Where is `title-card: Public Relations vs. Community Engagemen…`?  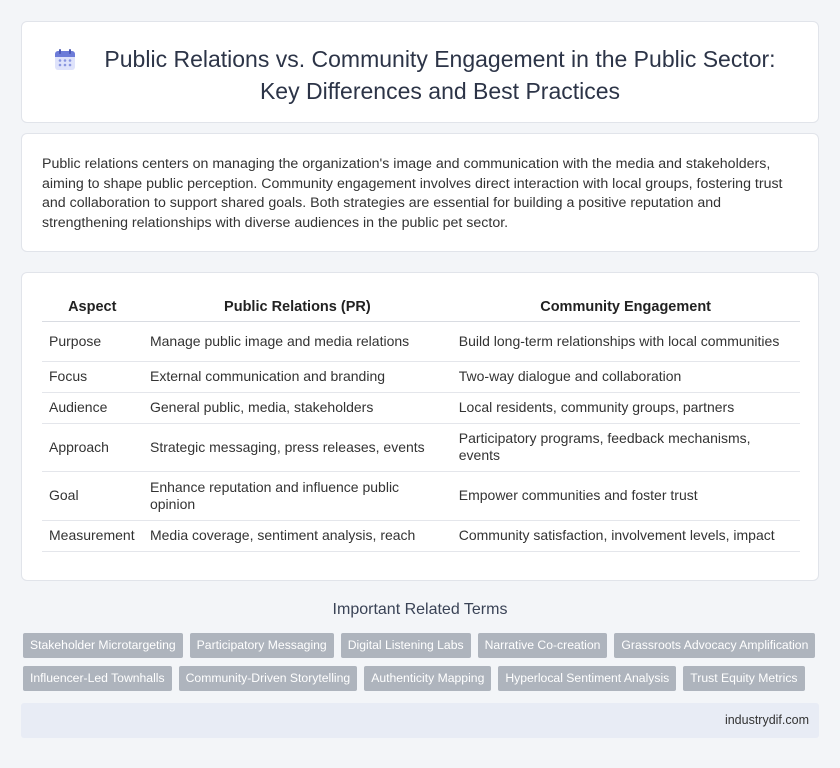 title-card: Public Relations vs. Community Engagemen… is located at coordinates (420, 72).